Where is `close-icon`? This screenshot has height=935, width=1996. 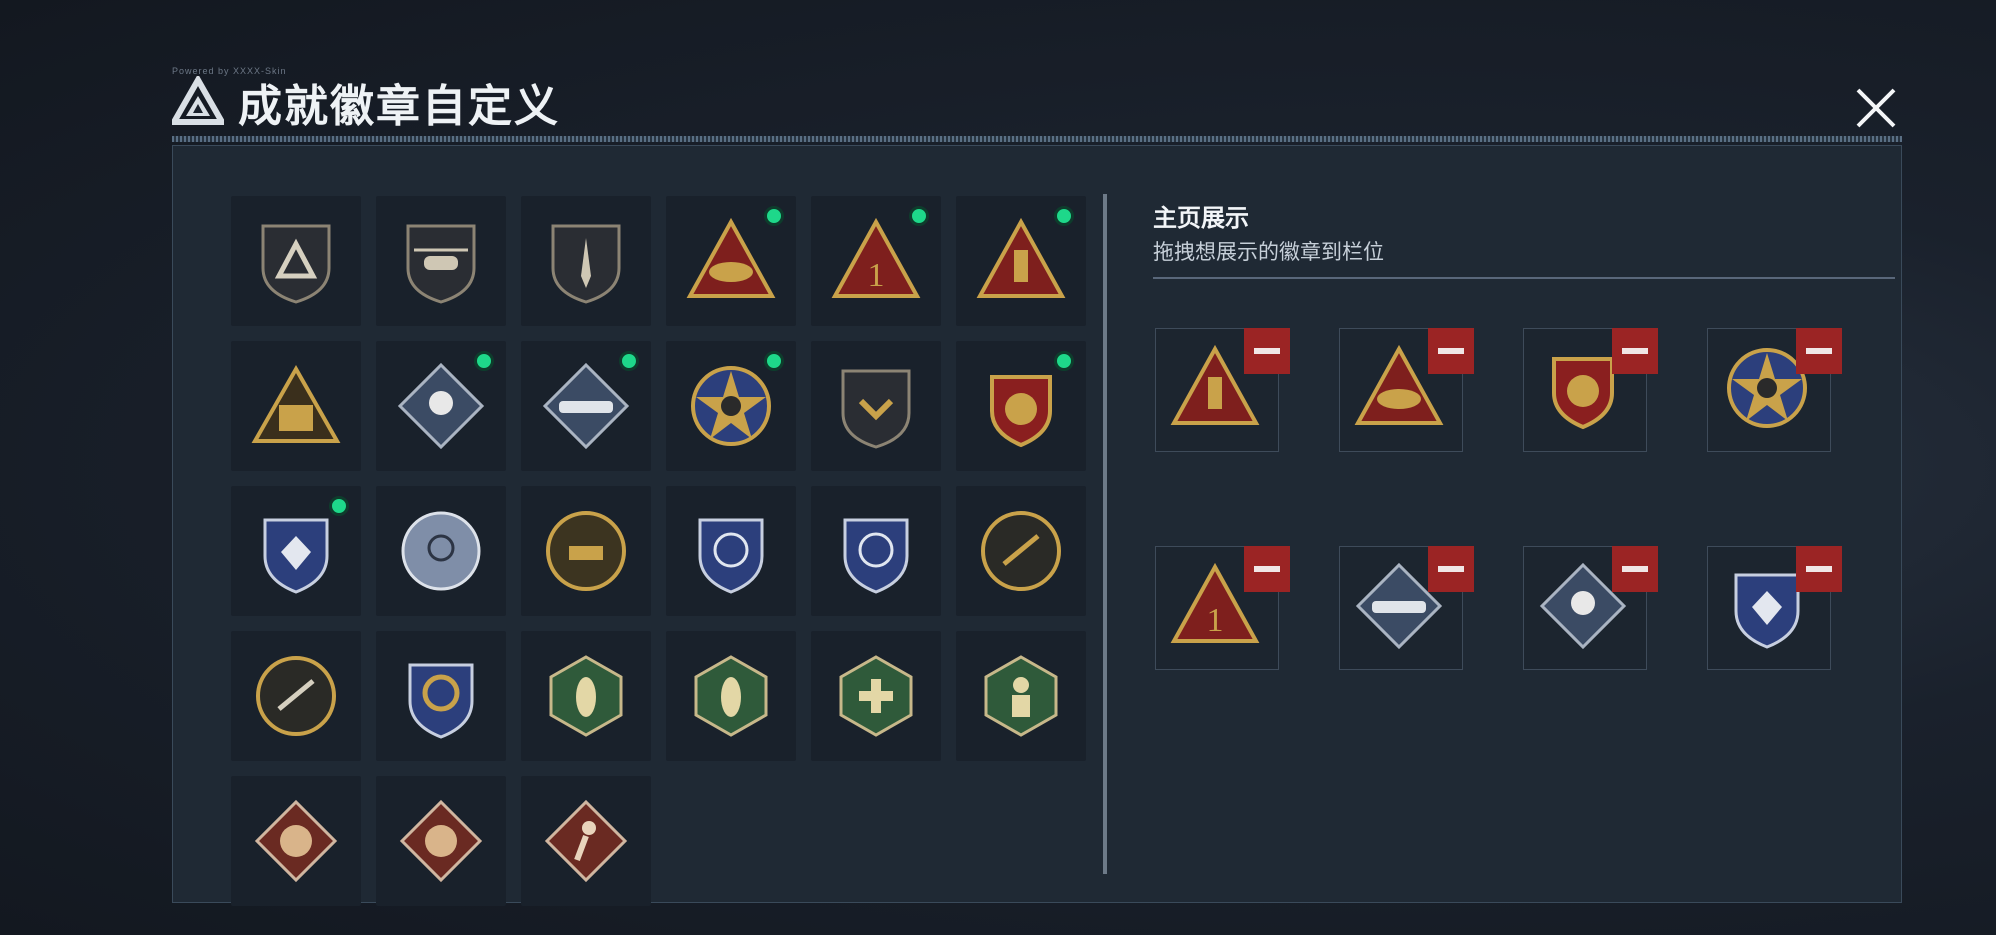 close-icon is located at coordinates (1876, 108).